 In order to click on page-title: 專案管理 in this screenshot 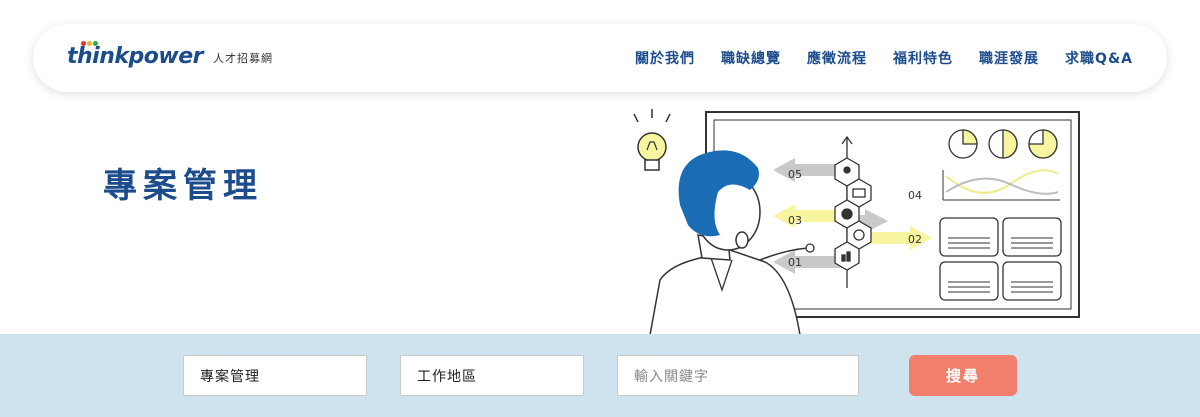, I will do `click(183, 186)`.